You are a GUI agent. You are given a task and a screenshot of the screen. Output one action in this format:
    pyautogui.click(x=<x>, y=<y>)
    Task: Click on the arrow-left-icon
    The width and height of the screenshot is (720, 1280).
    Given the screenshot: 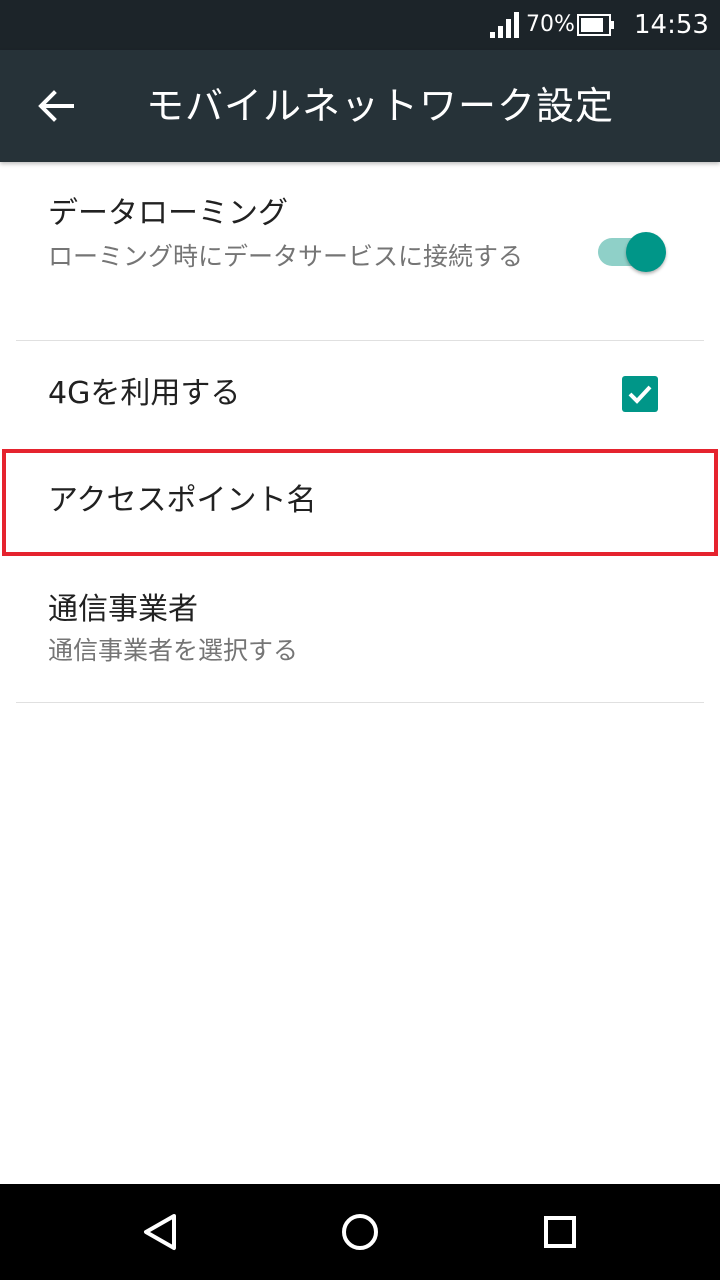 What is the action you would take?
    pyautogui.click(x=56, y=106)
    